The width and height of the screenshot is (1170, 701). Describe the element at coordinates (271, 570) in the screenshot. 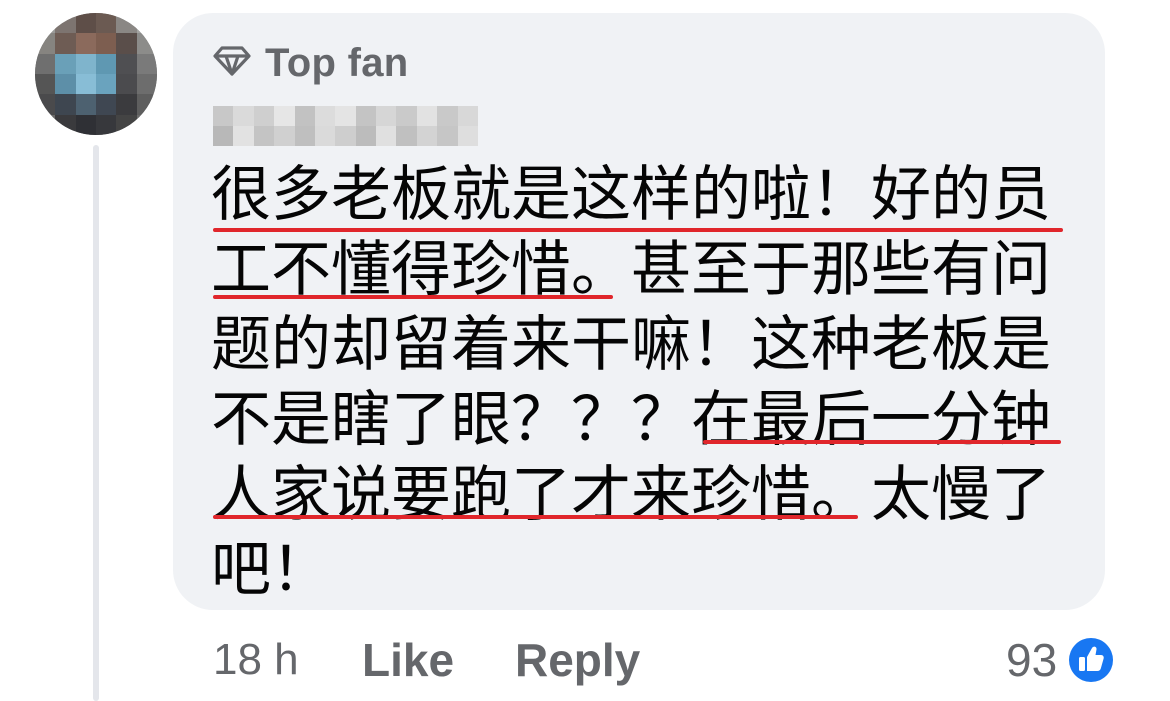

I see `comment-line: 吧！` at that location.